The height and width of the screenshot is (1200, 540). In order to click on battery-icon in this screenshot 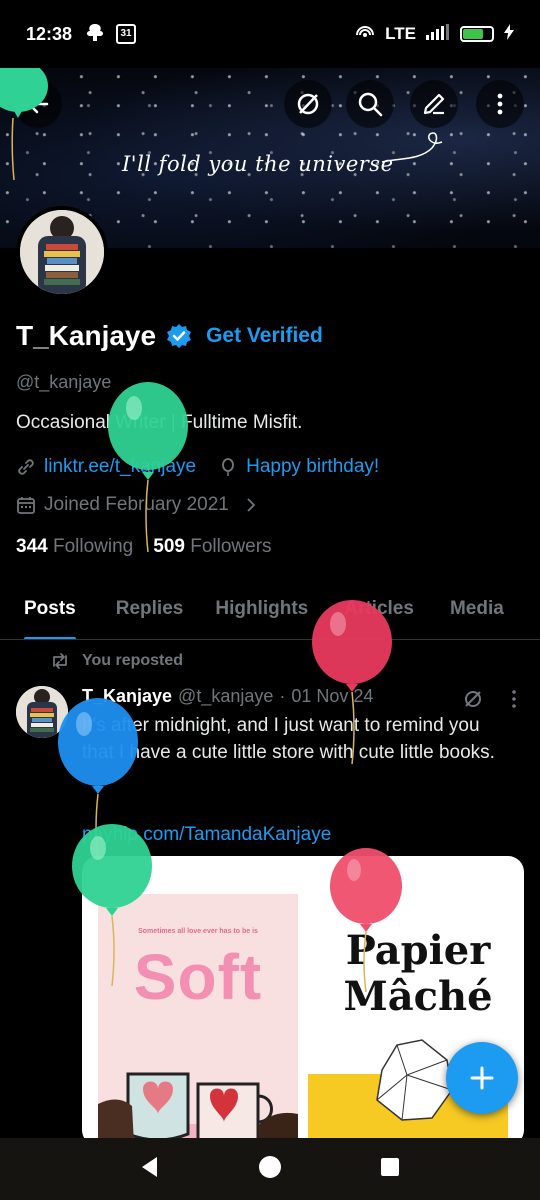, I will do `click(477, 34)`.